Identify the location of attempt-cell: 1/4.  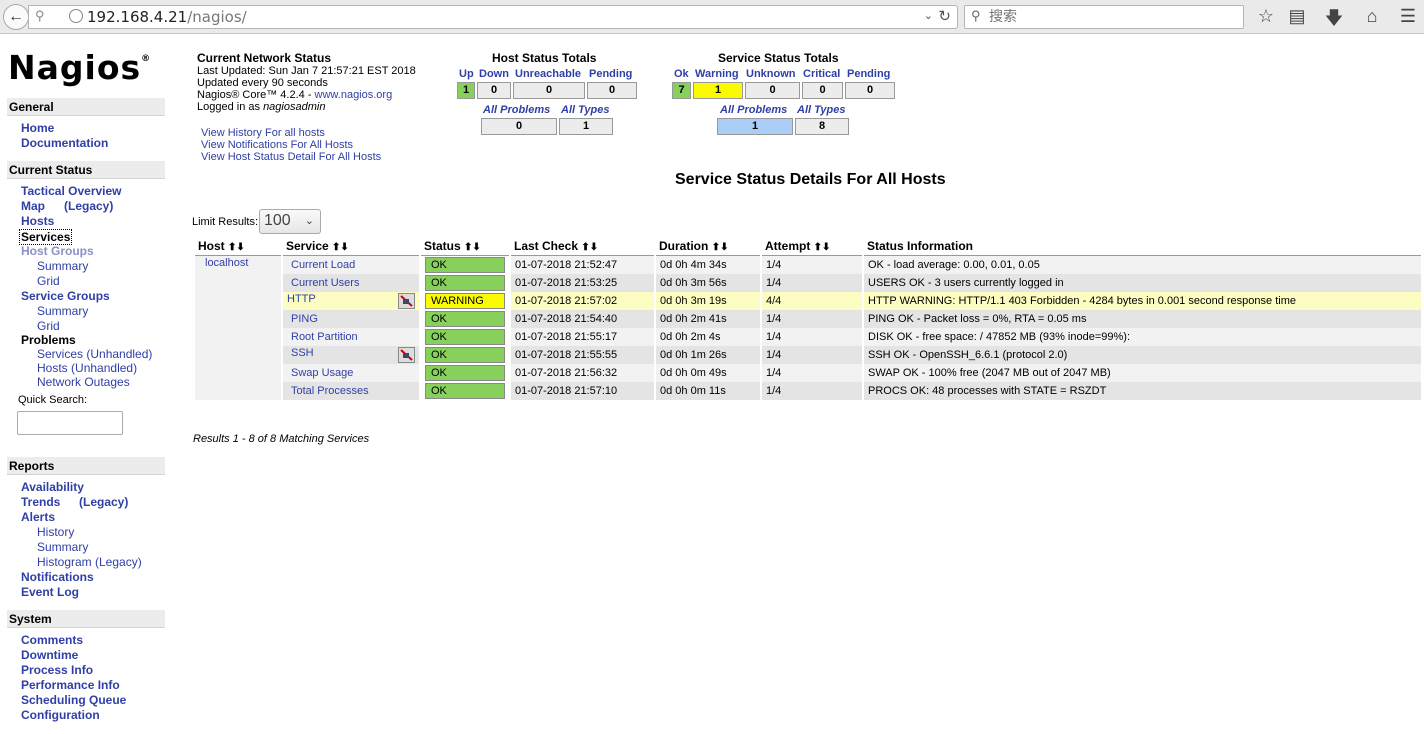
(812, 283).